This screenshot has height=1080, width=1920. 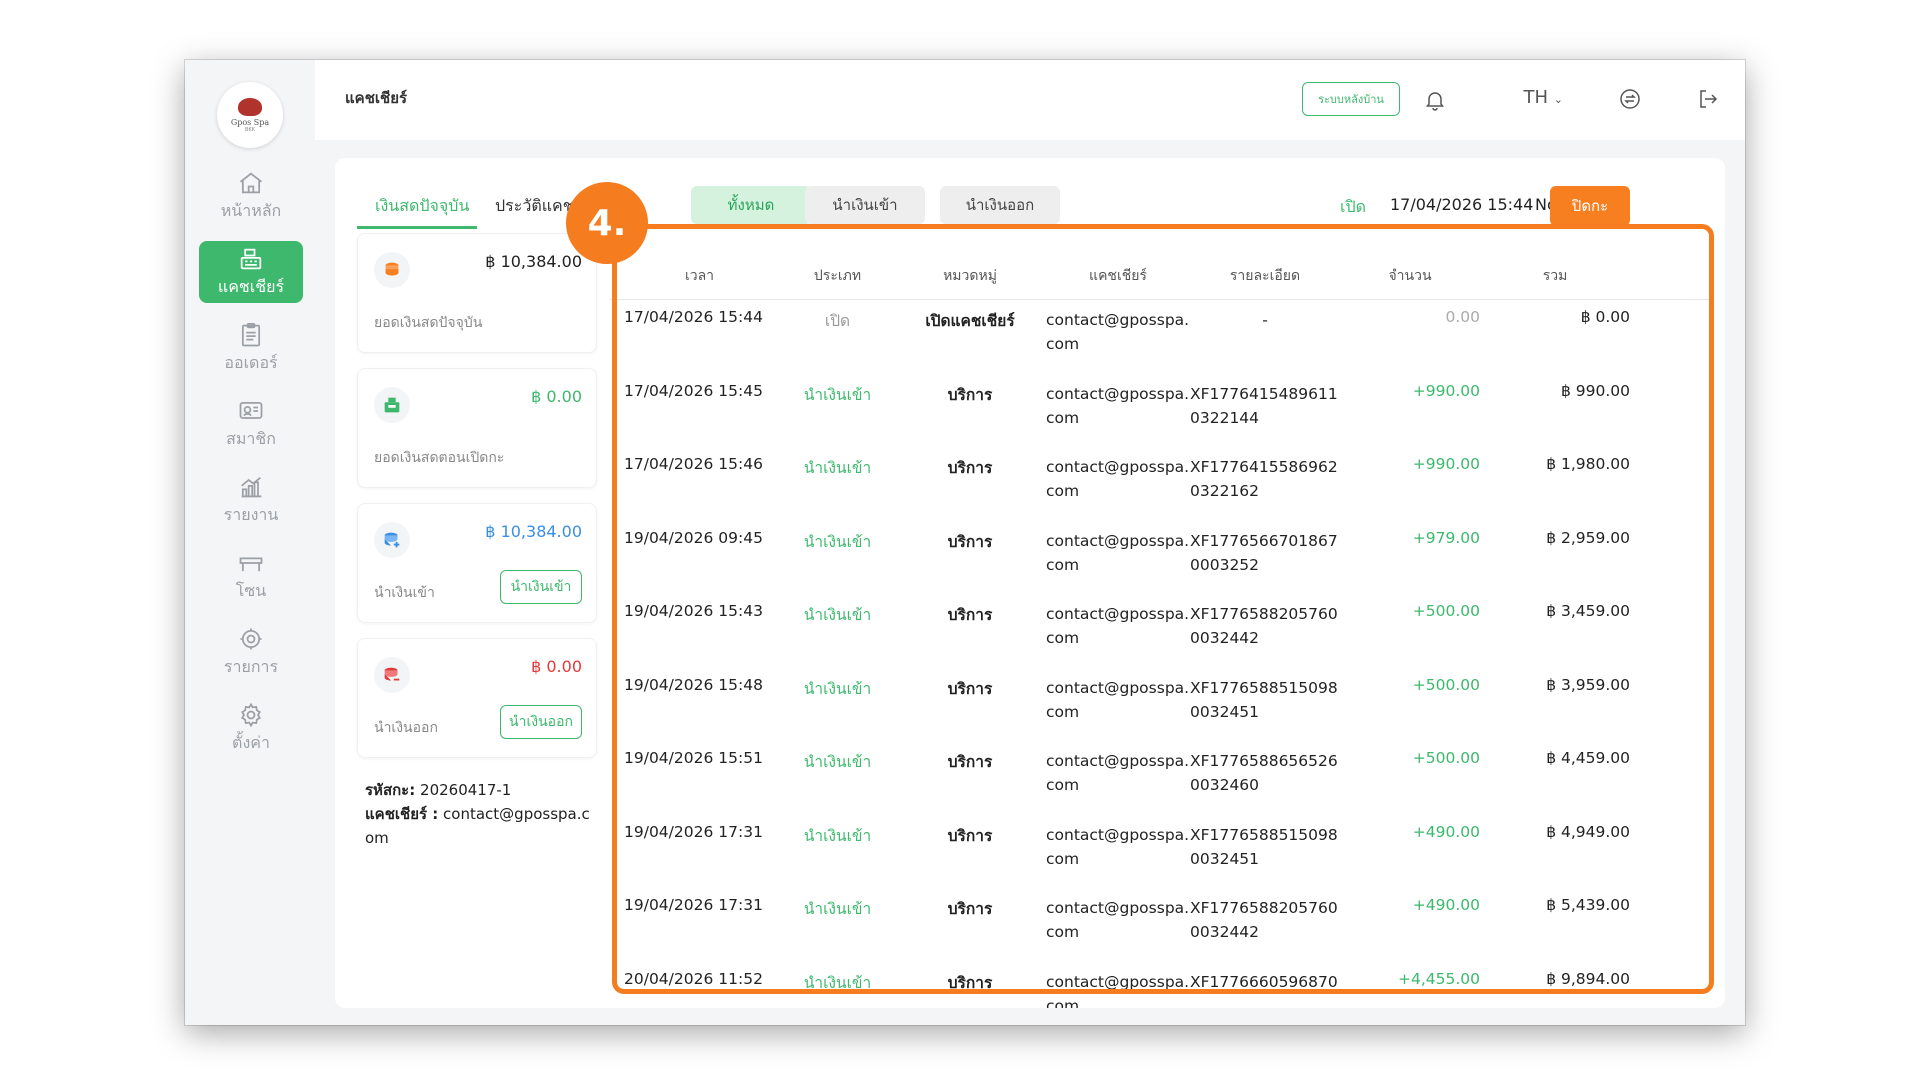 I want to click on chevron-down-icon: ⌄, so click(x=1558, y=99).